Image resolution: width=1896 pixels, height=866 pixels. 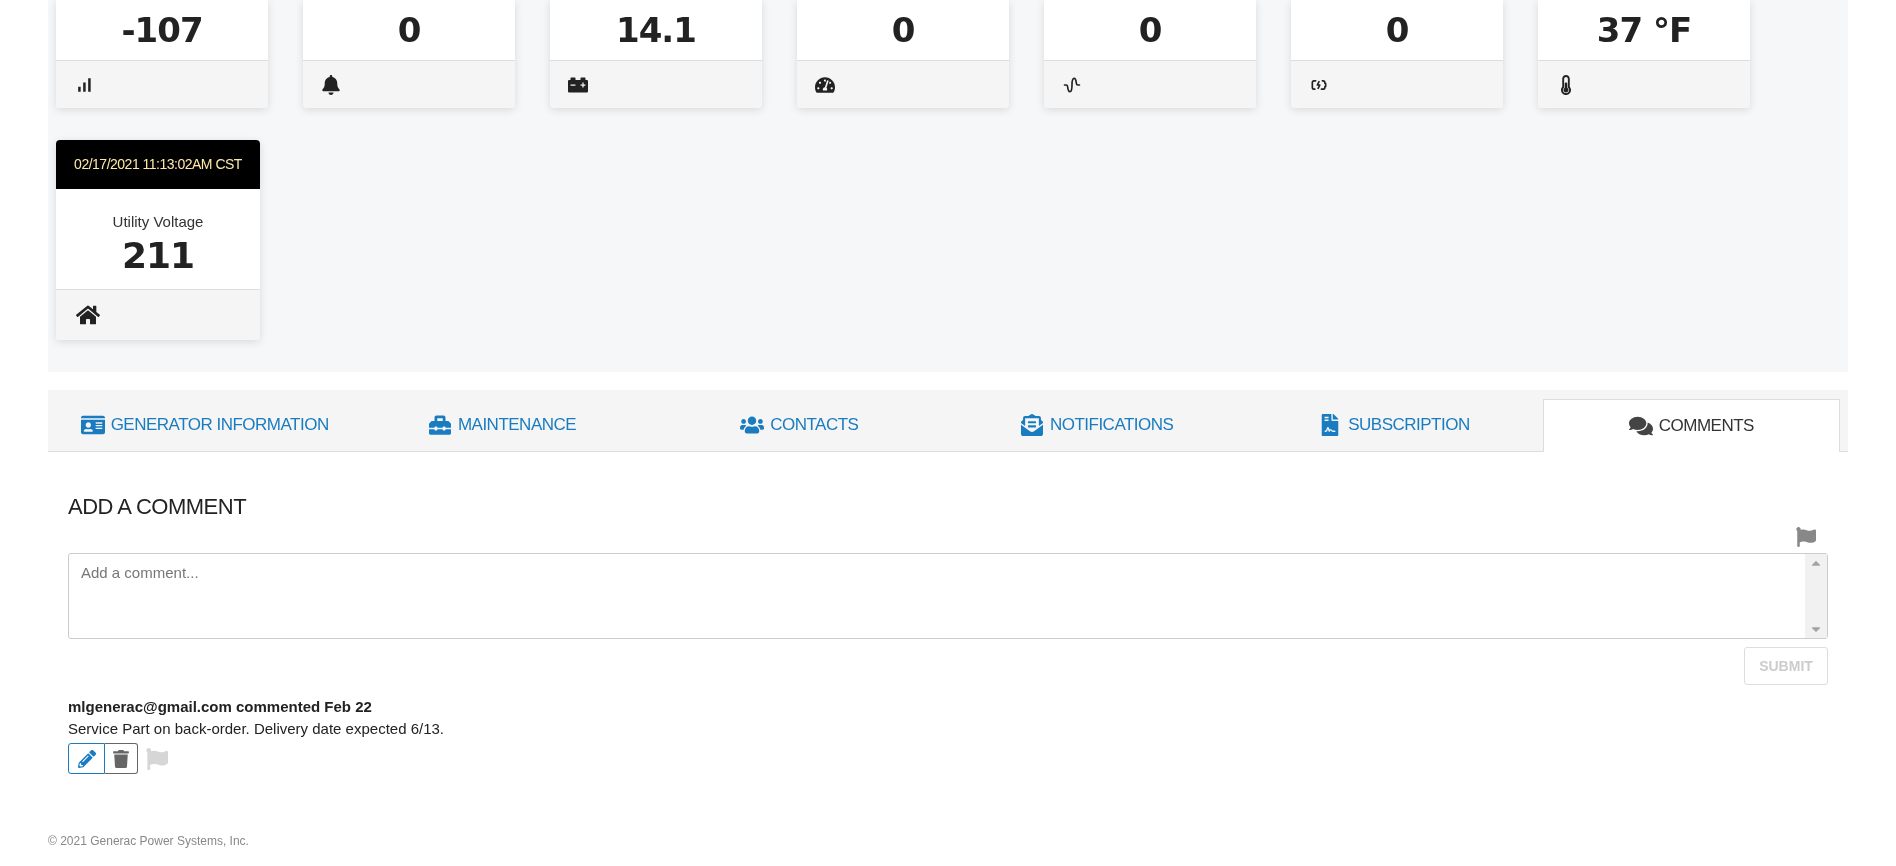 What do you see at coordinates (331, 84) in the screenshot?
I see `bell-icon` at bounding box center [331, 84].